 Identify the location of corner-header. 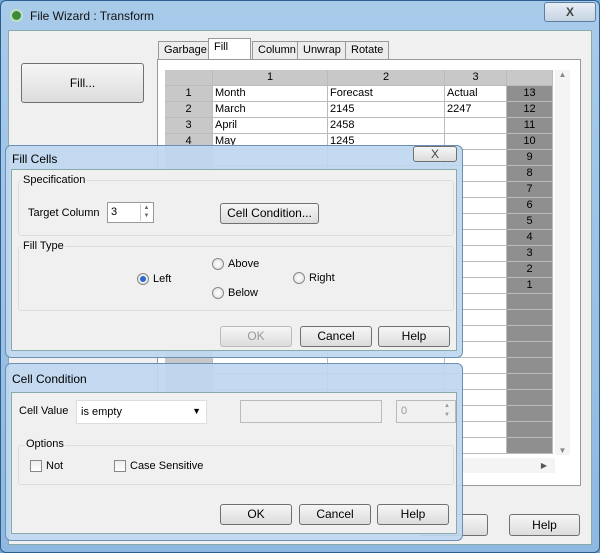
(189, 78).